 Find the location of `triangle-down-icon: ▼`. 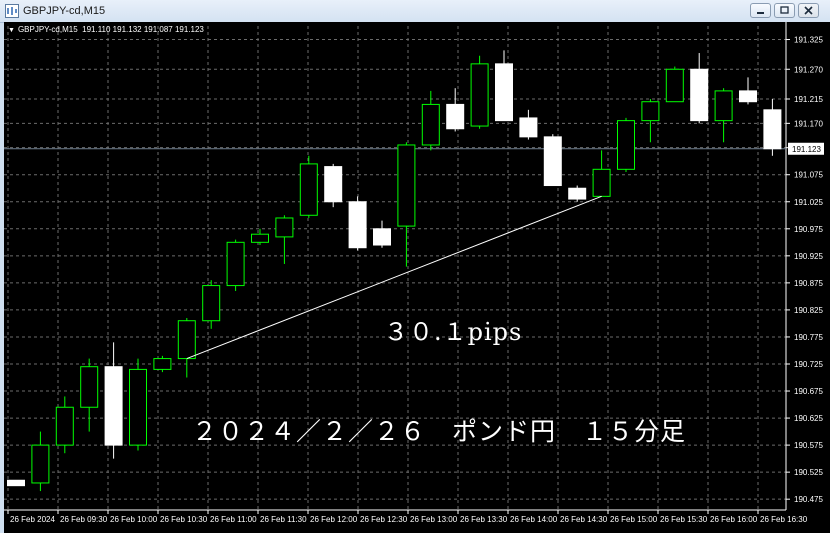

triangle-down-icon: ▼ is located at coordinates (11, 30).